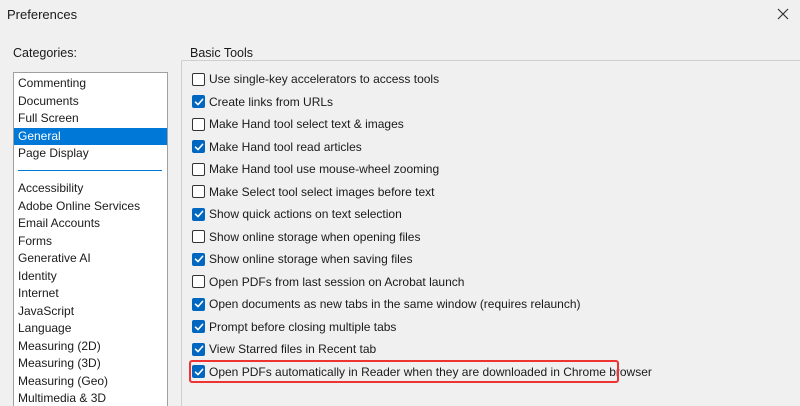 The image size is (800, 406). Describe the element at coordinates (45, 53) in the screenshot. I see `categories-label: Categories:` at that location.